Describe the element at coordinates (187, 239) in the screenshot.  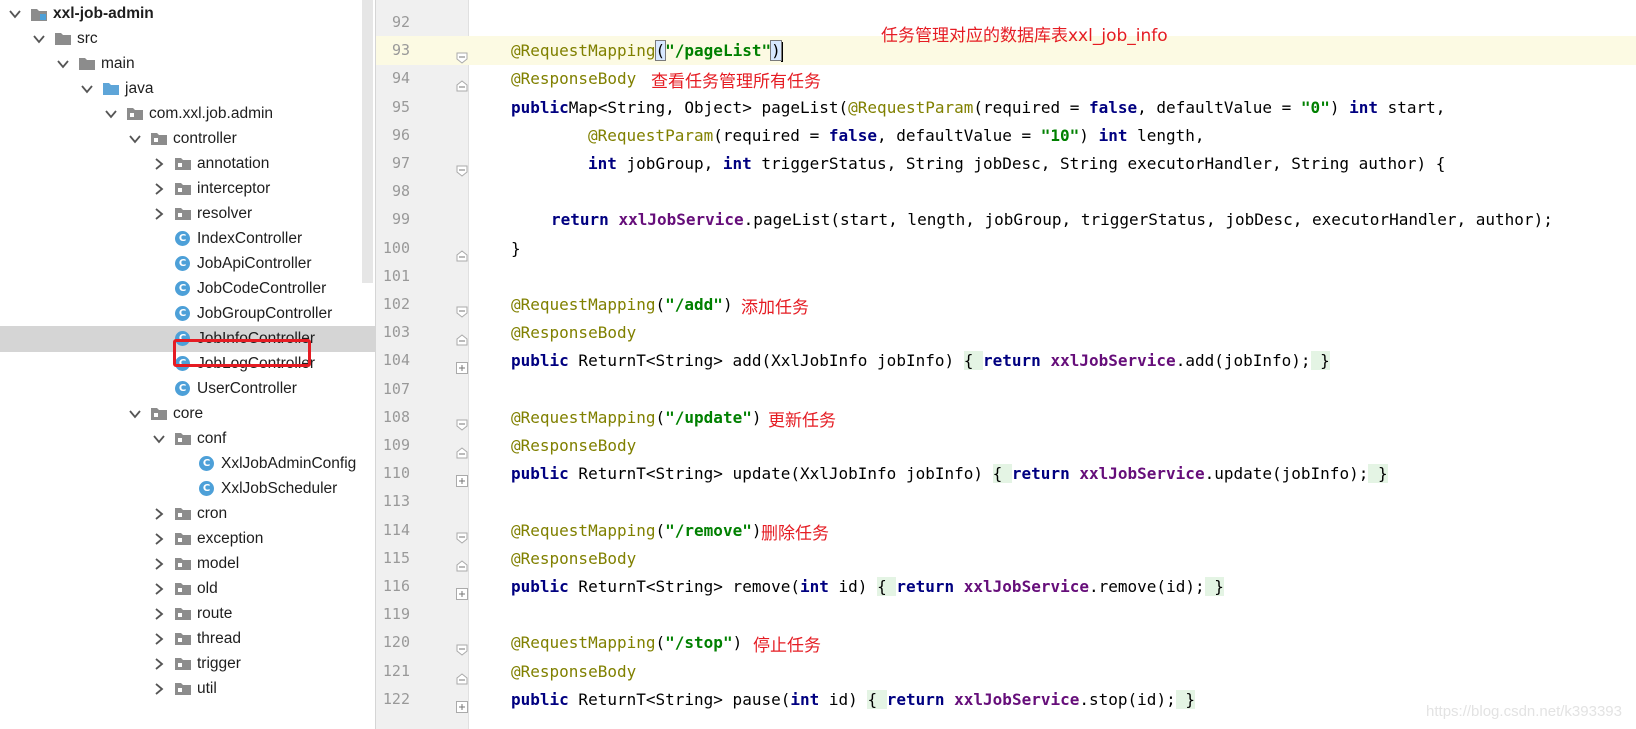
I see `tree-item-indexcontroller: C IndexController` at that location.